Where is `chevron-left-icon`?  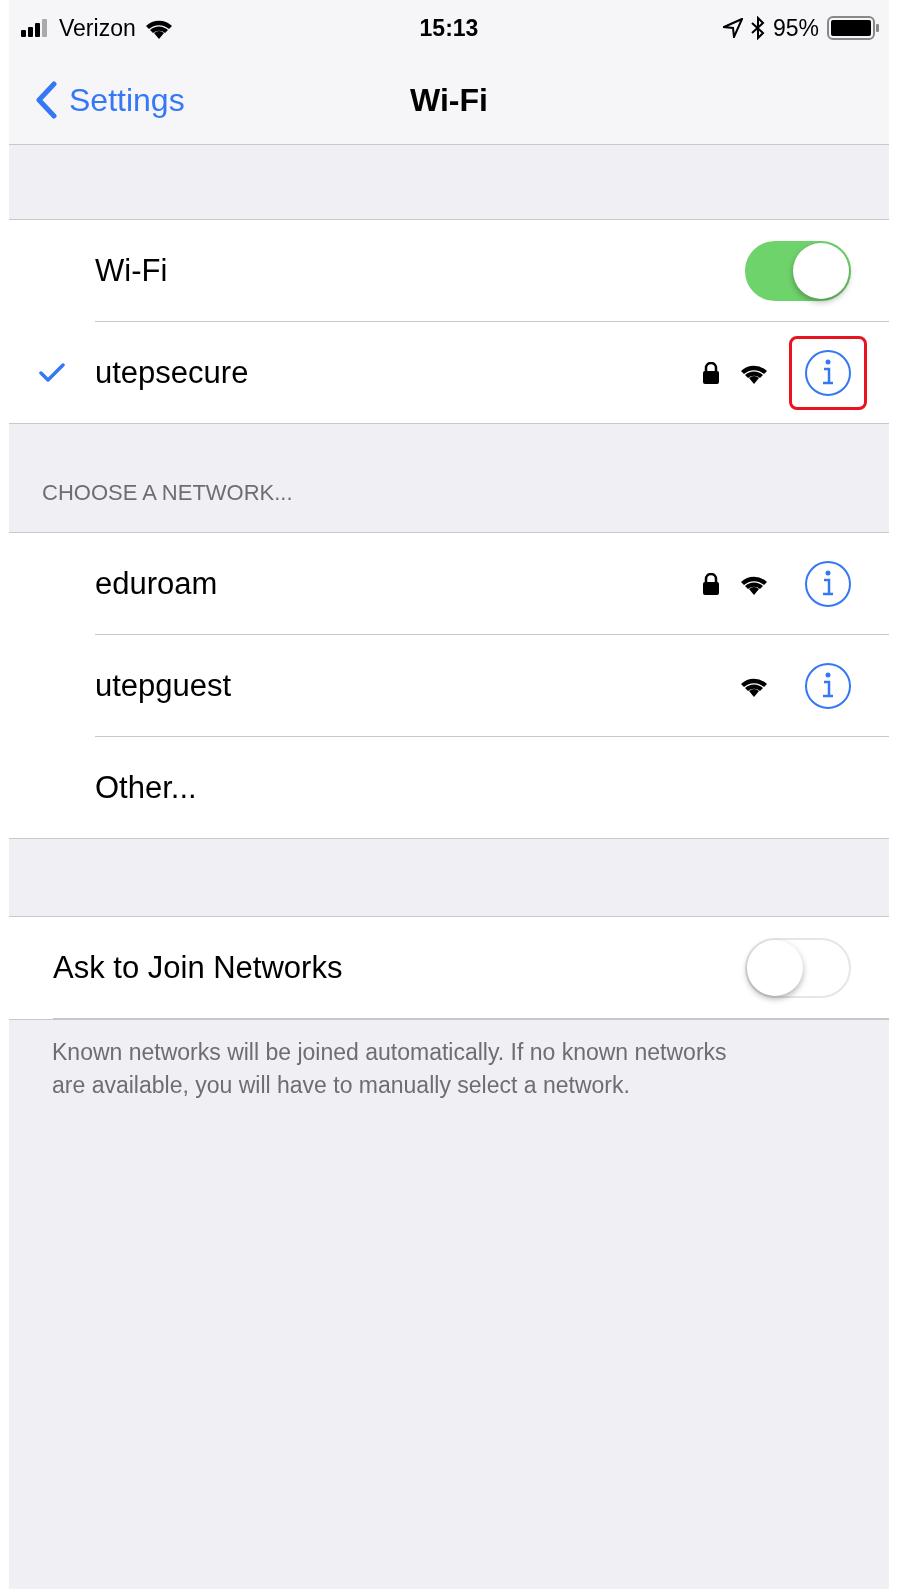
chevron-left-icon is located at coordinates (46, 100).